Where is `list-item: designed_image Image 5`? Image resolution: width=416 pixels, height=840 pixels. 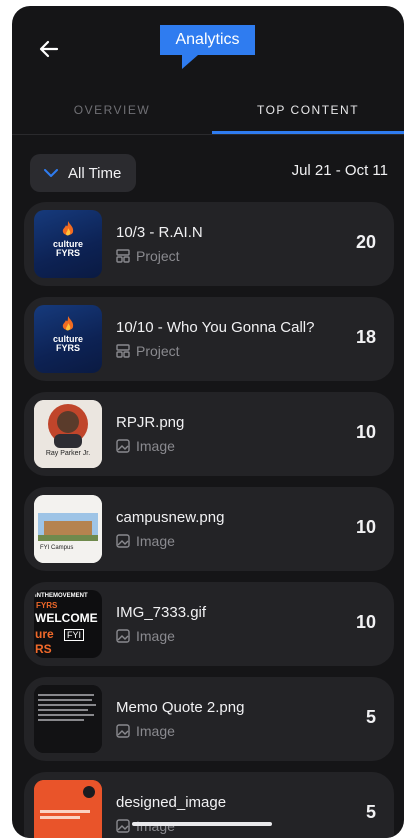 list-item: designed_image Image 5 is located at coordinates (209, 805).